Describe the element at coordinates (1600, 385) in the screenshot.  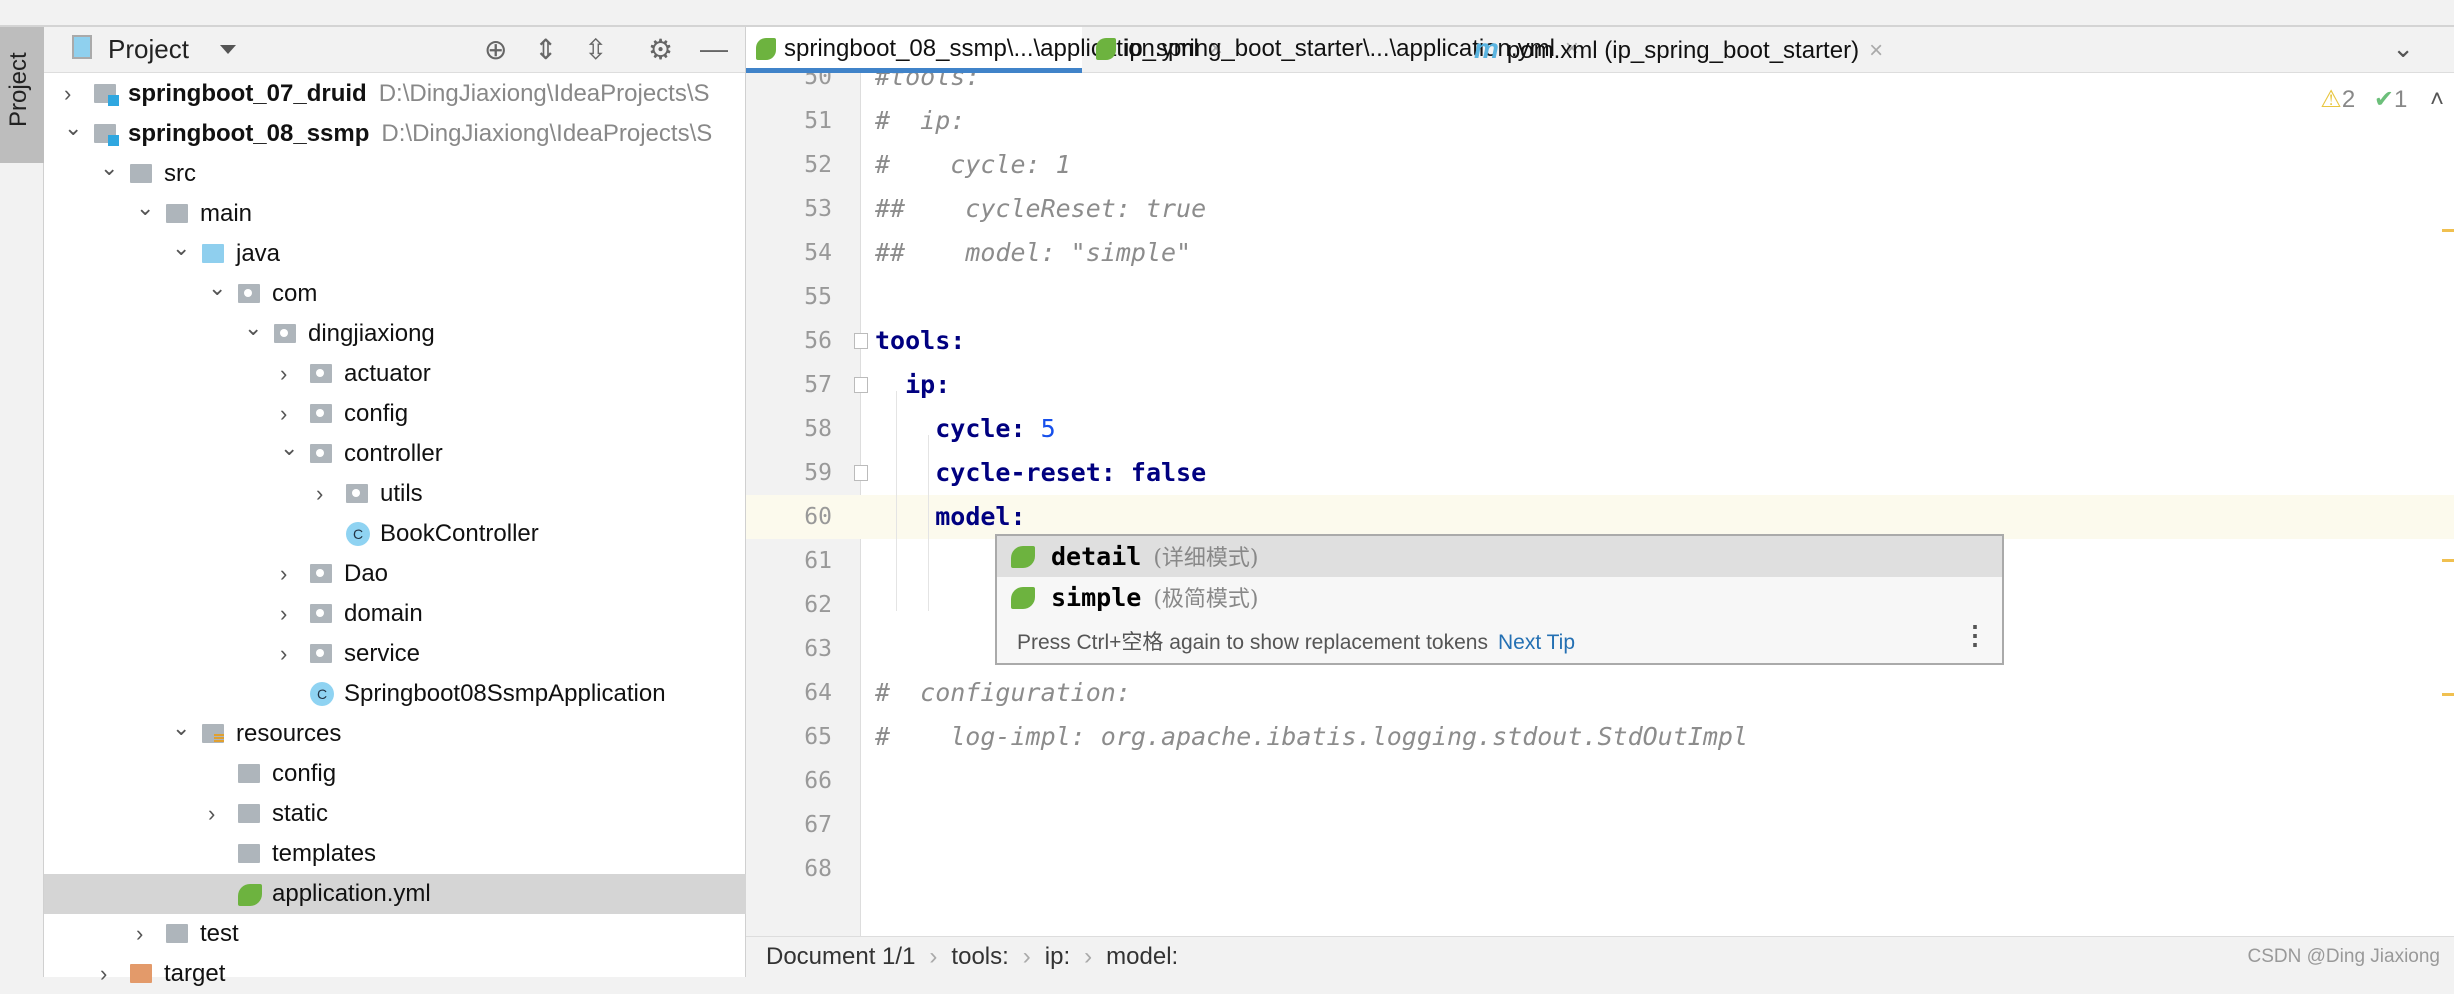
I see `code-line: 57 ip:` at that location.